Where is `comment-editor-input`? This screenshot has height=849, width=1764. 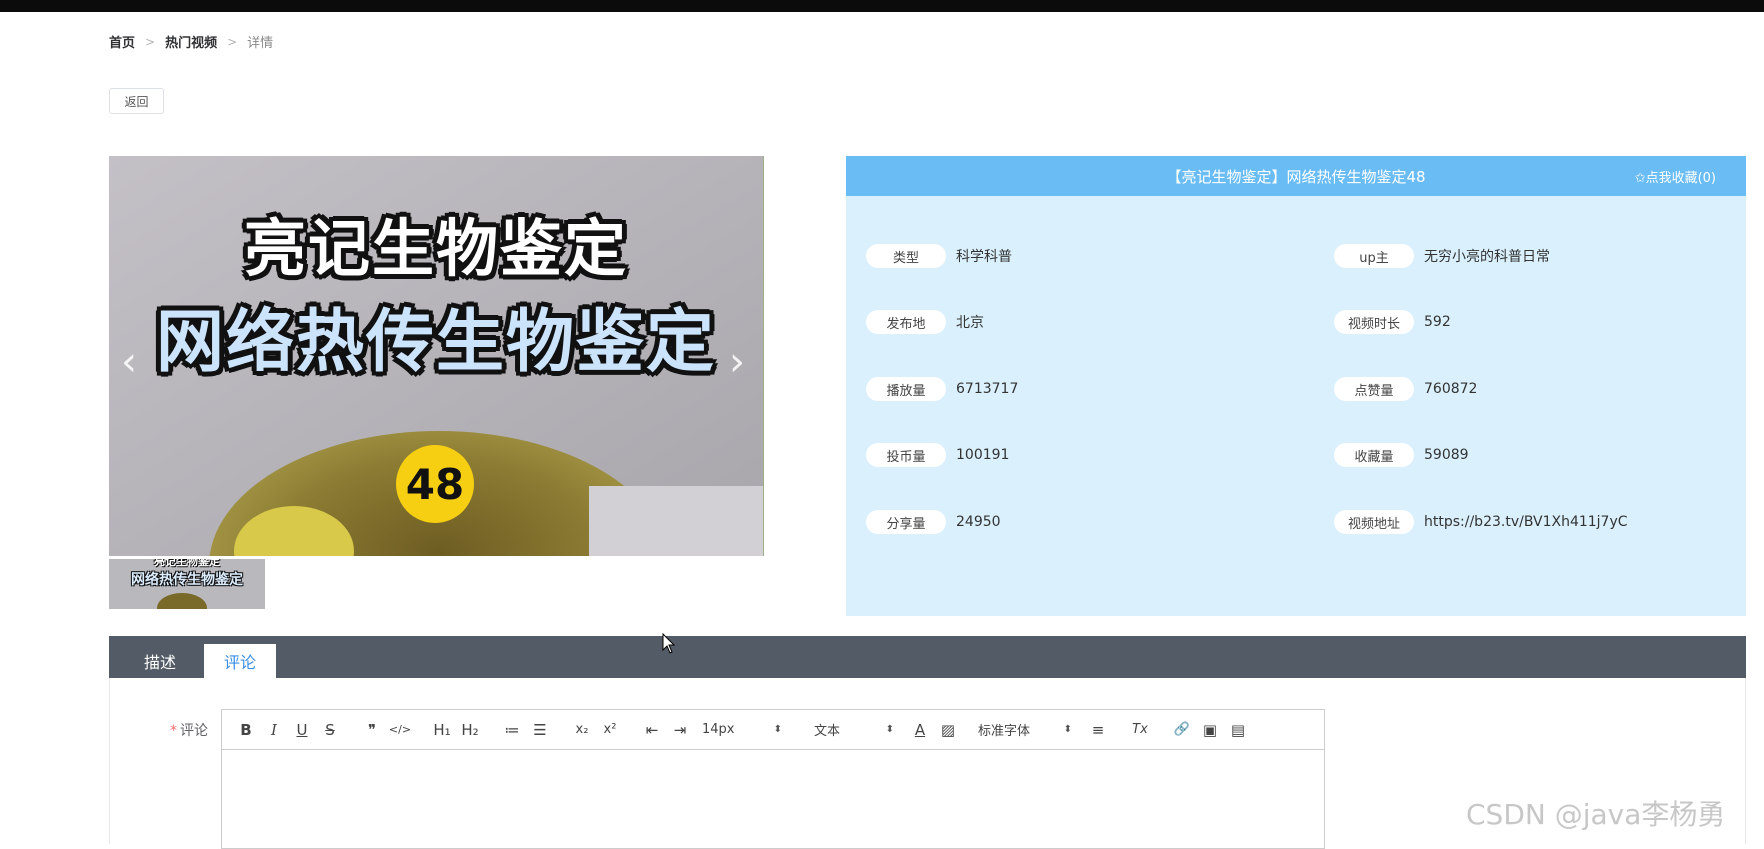
comment-editor-input is located at coordinates (773, 799).